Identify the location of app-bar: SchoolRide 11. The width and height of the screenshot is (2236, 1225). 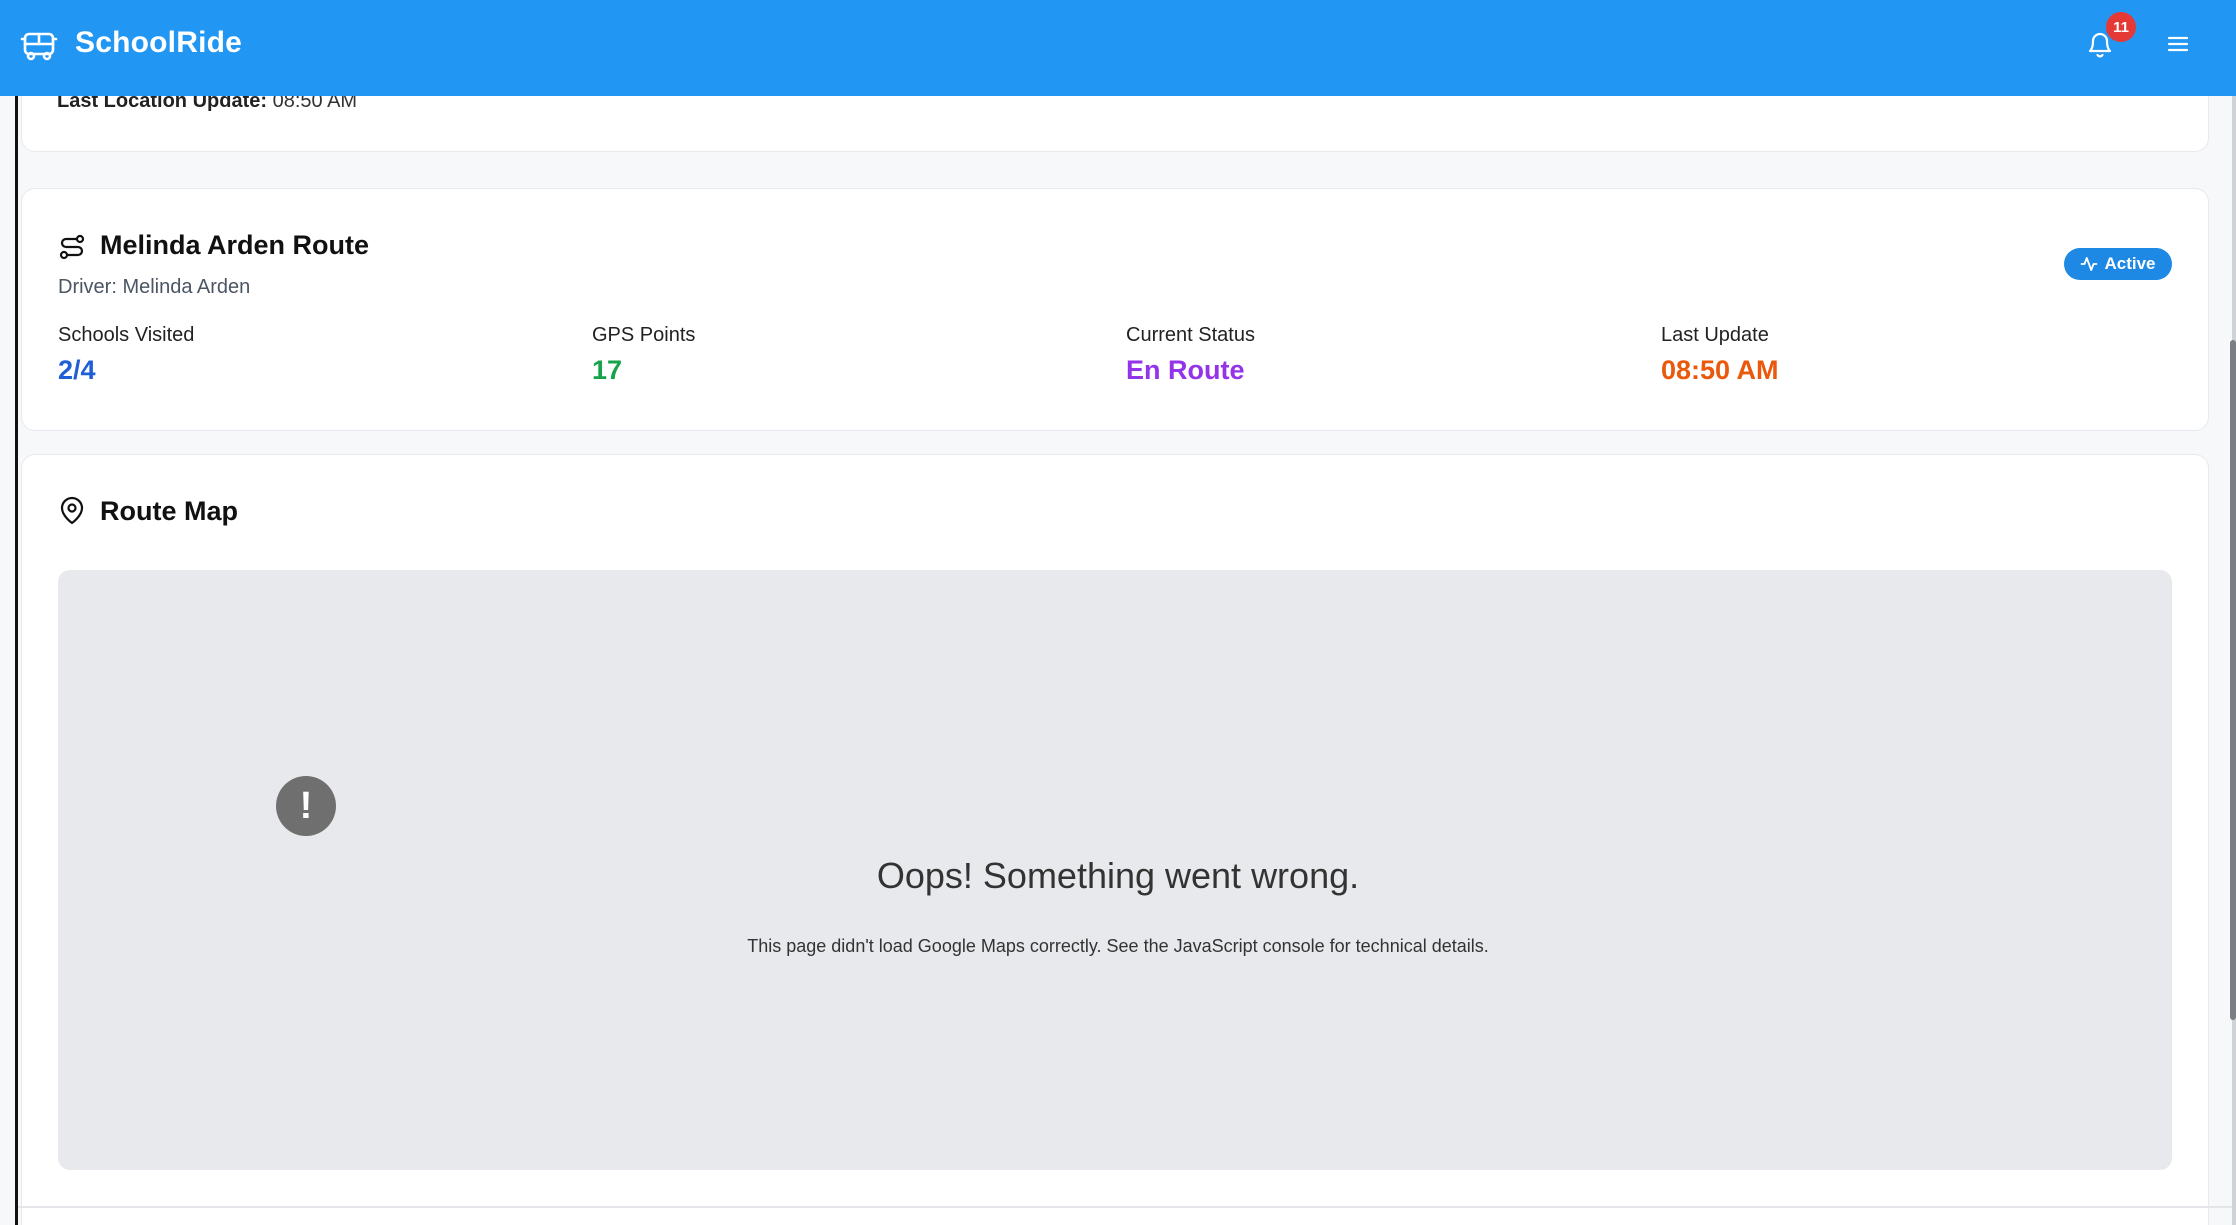
(1118, 48).